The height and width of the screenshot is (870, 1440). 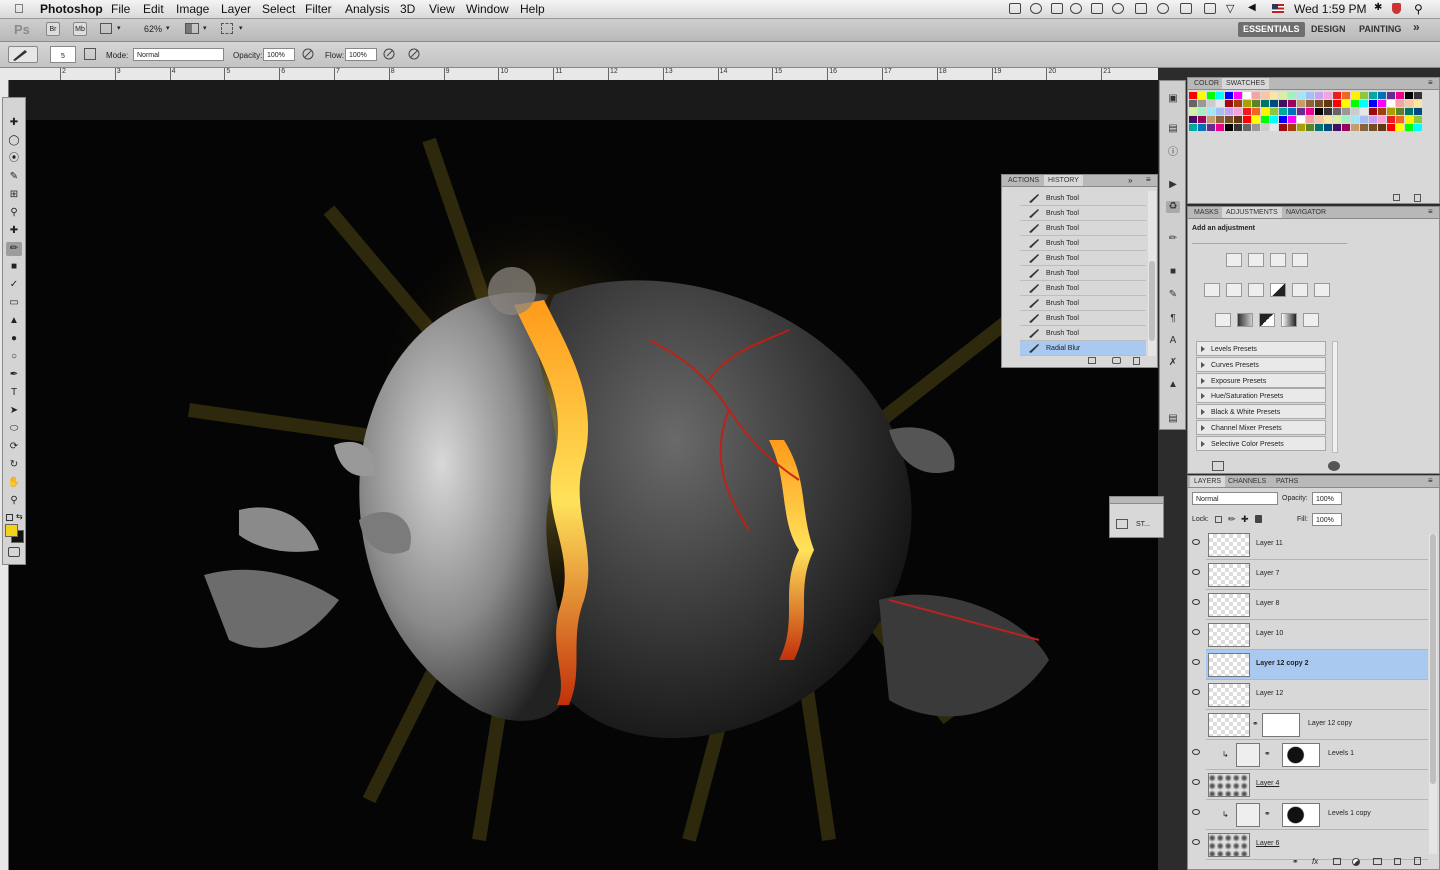 What do you see at coordinates (192, 9) in the screenshot?
I see `menu-image: Image` at bounding box center [192, 9].